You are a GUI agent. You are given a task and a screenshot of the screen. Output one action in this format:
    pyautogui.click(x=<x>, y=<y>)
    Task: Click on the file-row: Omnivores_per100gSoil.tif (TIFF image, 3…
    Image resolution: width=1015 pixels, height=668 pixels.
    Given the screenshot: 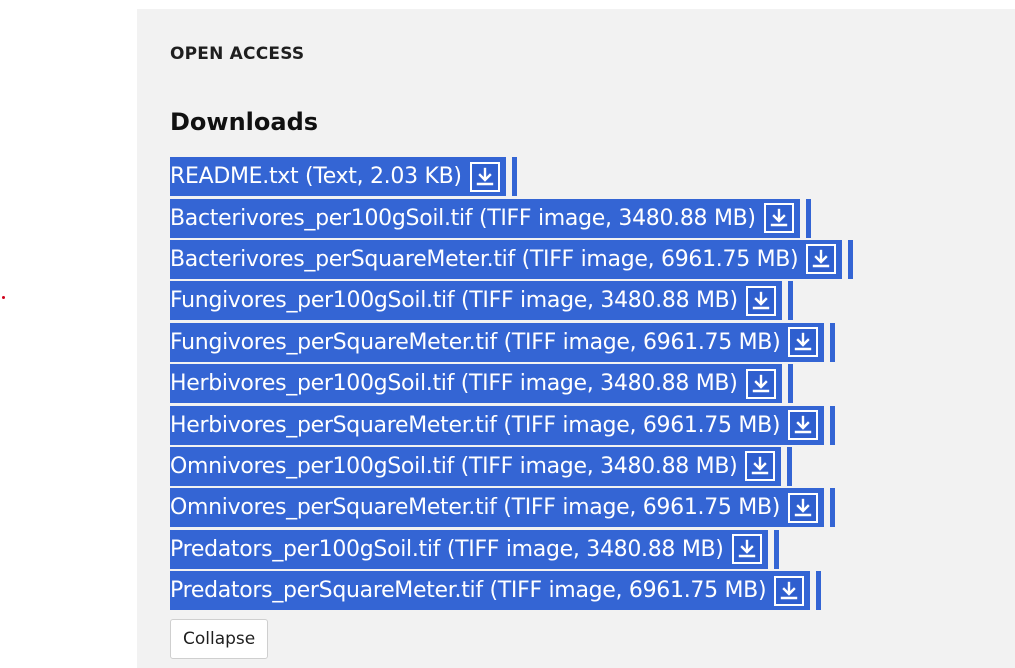 What is the action you would take?
    pyautogui.click(x=511, y=466)
    